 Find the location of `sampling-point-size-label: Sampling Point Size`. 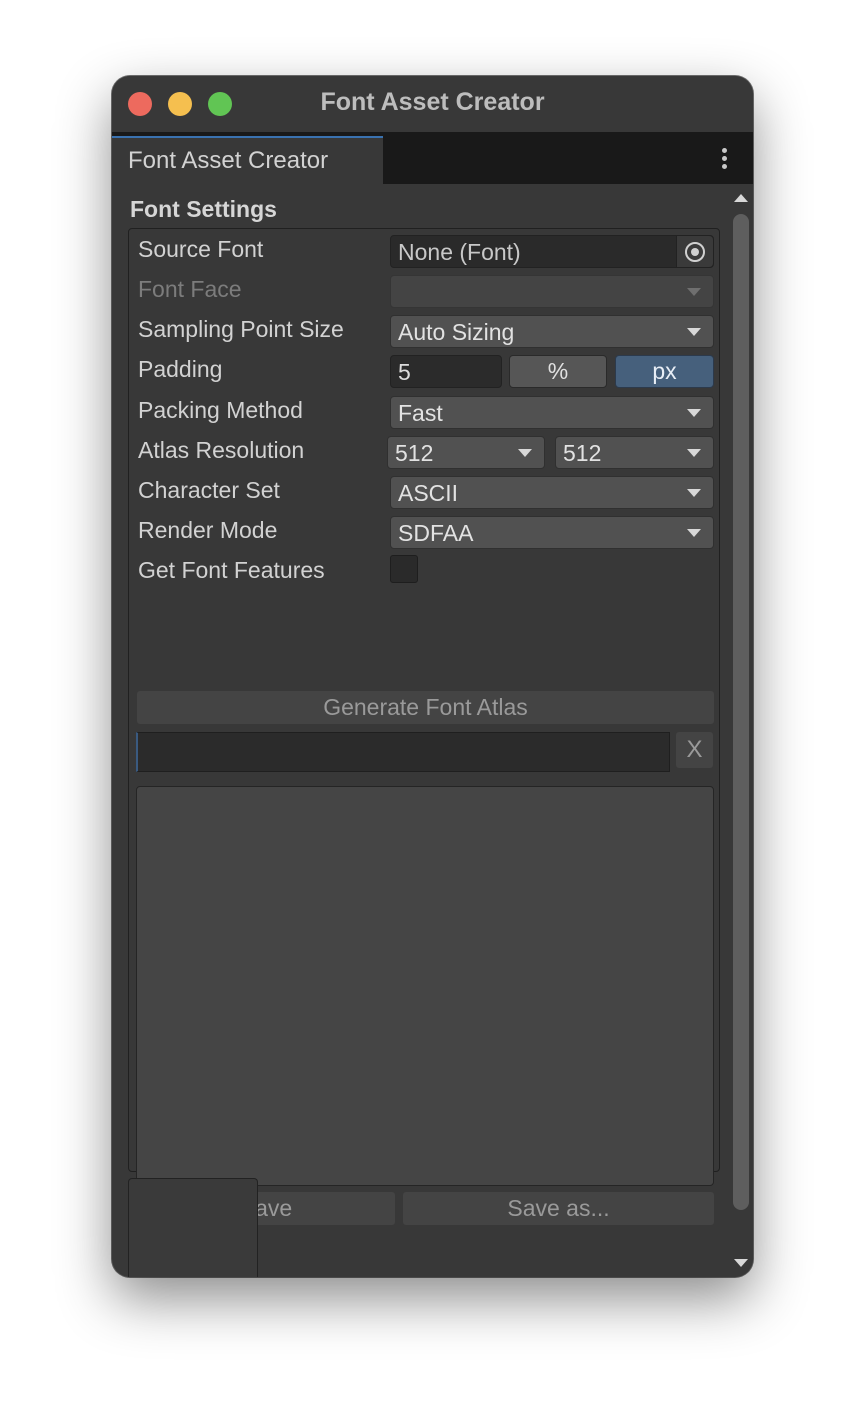

sampling-point-size-label: Sampling Point Size is located at coordinates (241, 329).